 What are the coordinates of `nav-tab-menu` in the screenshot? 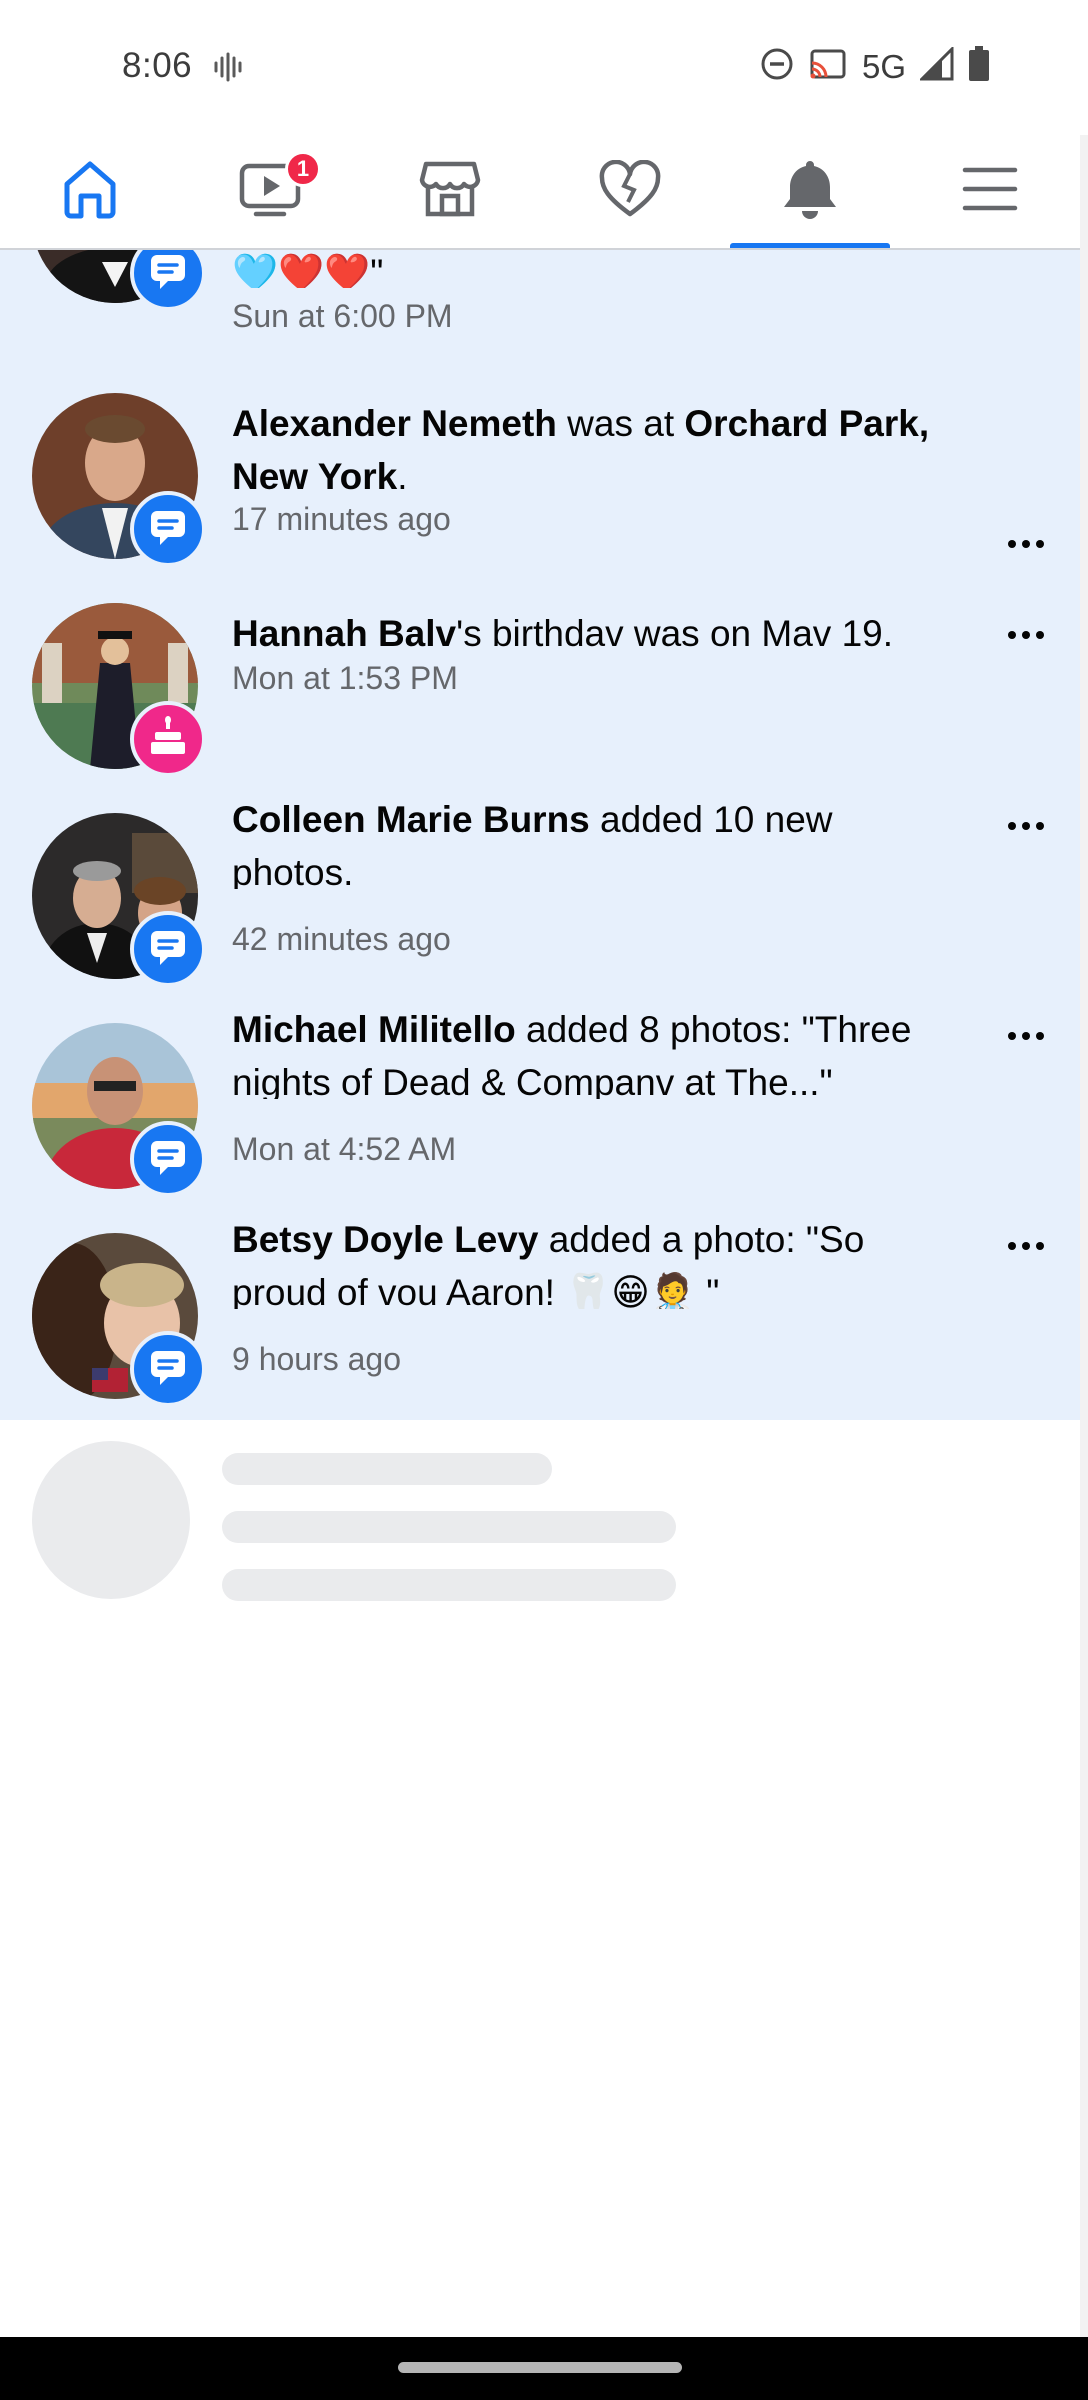 It's located at (990, 191).